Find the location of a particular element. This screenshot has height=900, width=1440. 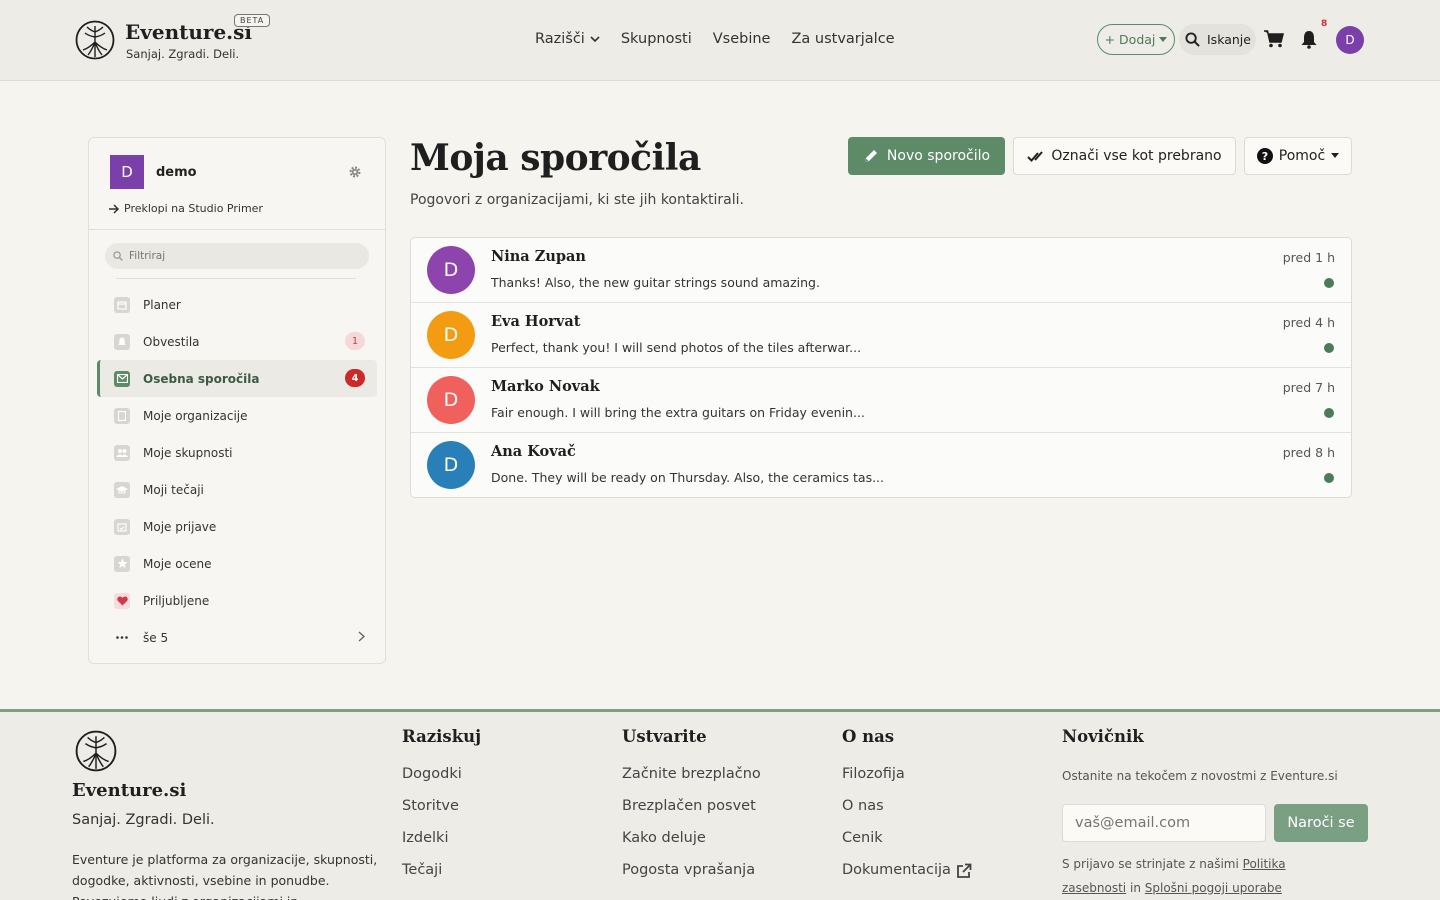

footer-link-how-it-works: Kako deluje is located at coordinates (691, 846).